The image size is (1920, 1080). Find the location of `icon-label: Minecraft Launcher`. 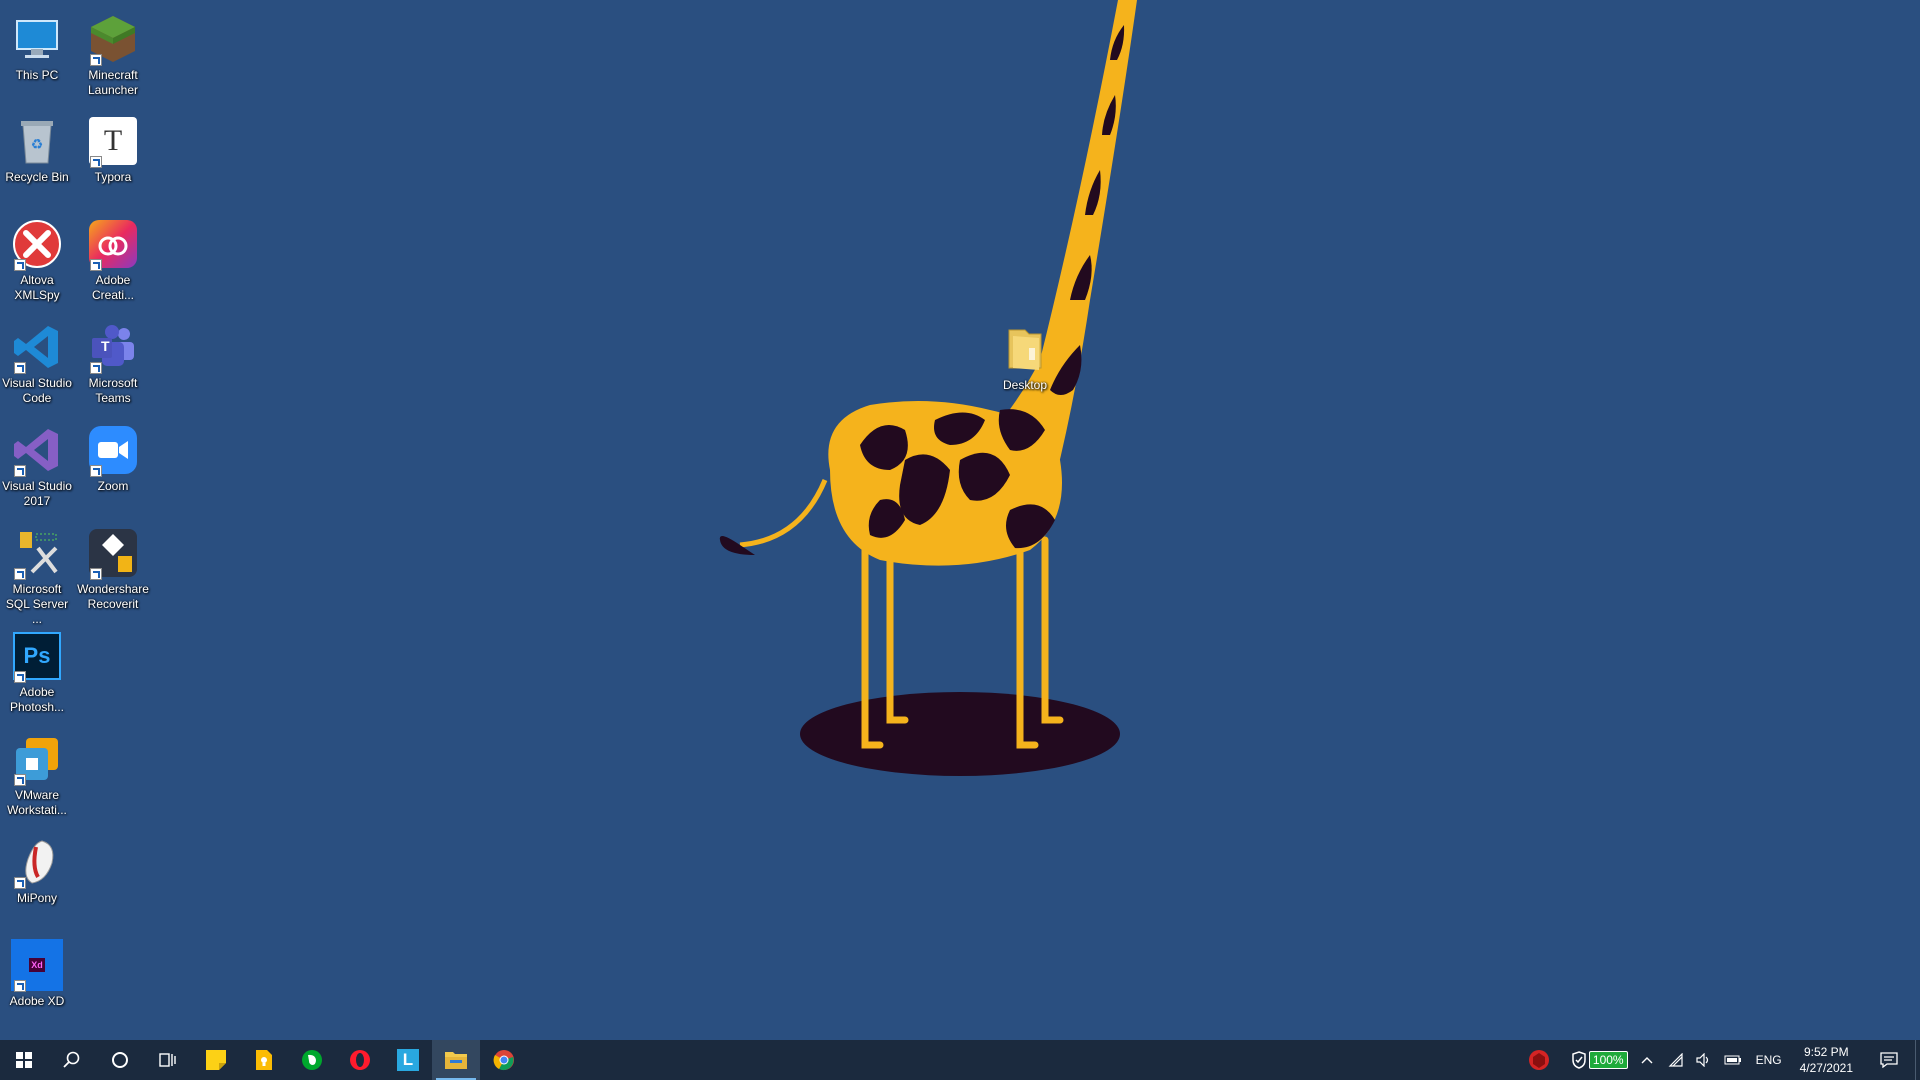

icon-label: Minecraft Launcher is located at coordinates (113, 82).